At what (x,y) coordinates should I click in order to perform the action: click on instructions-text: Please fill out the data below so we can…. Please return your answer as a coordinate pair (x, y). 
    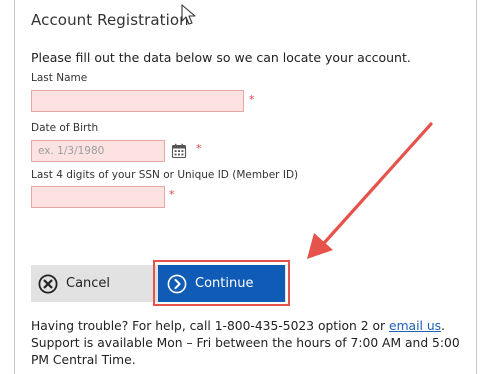
    Looking at the image, I should click on (221, 57).